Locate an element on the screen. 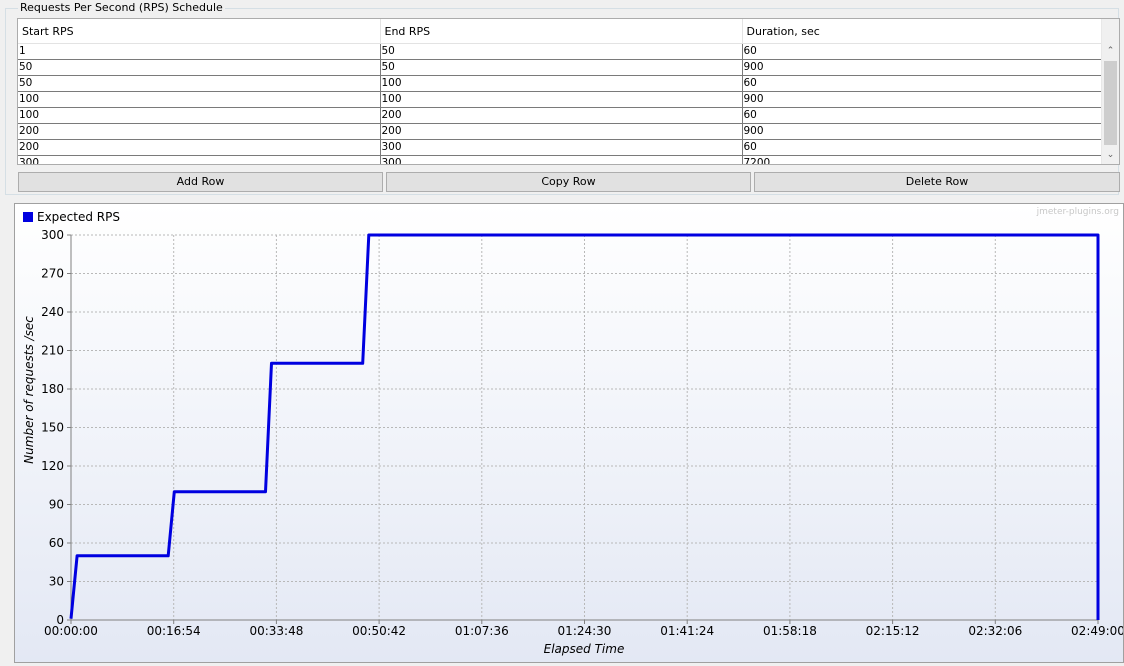  table-row: 50 100 60 is located at coordinates (561, 83).